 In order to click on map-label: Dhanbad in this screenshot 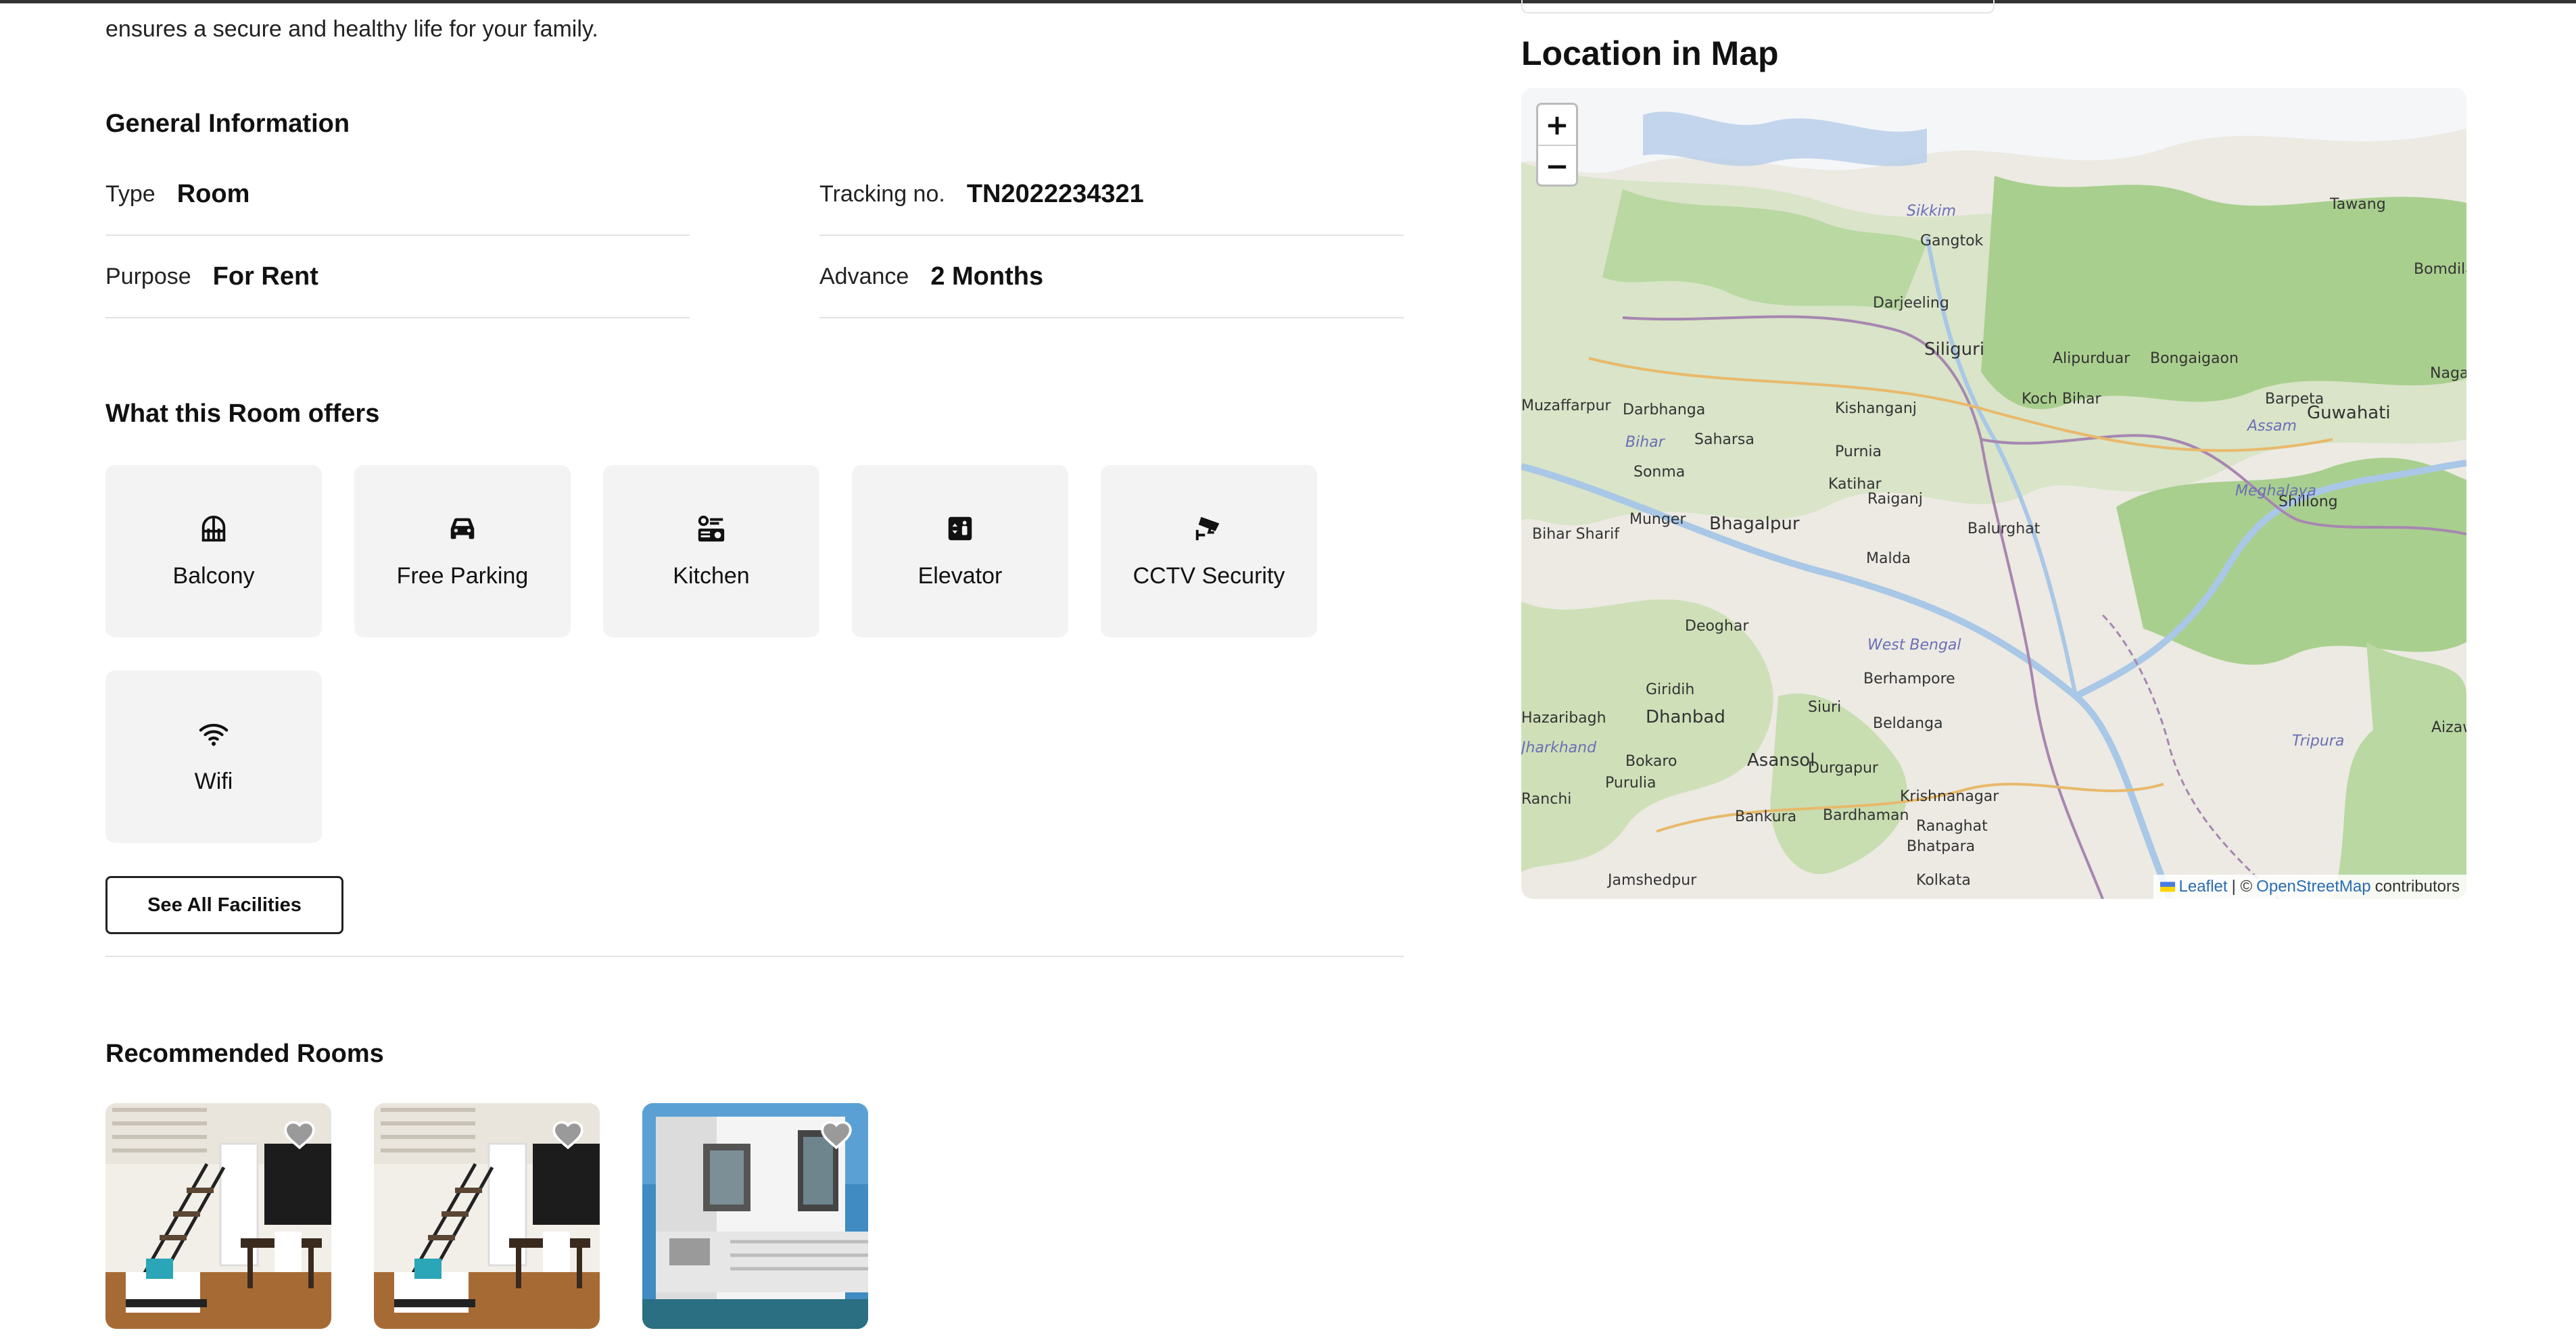, I will do `click(1685, 717)`.